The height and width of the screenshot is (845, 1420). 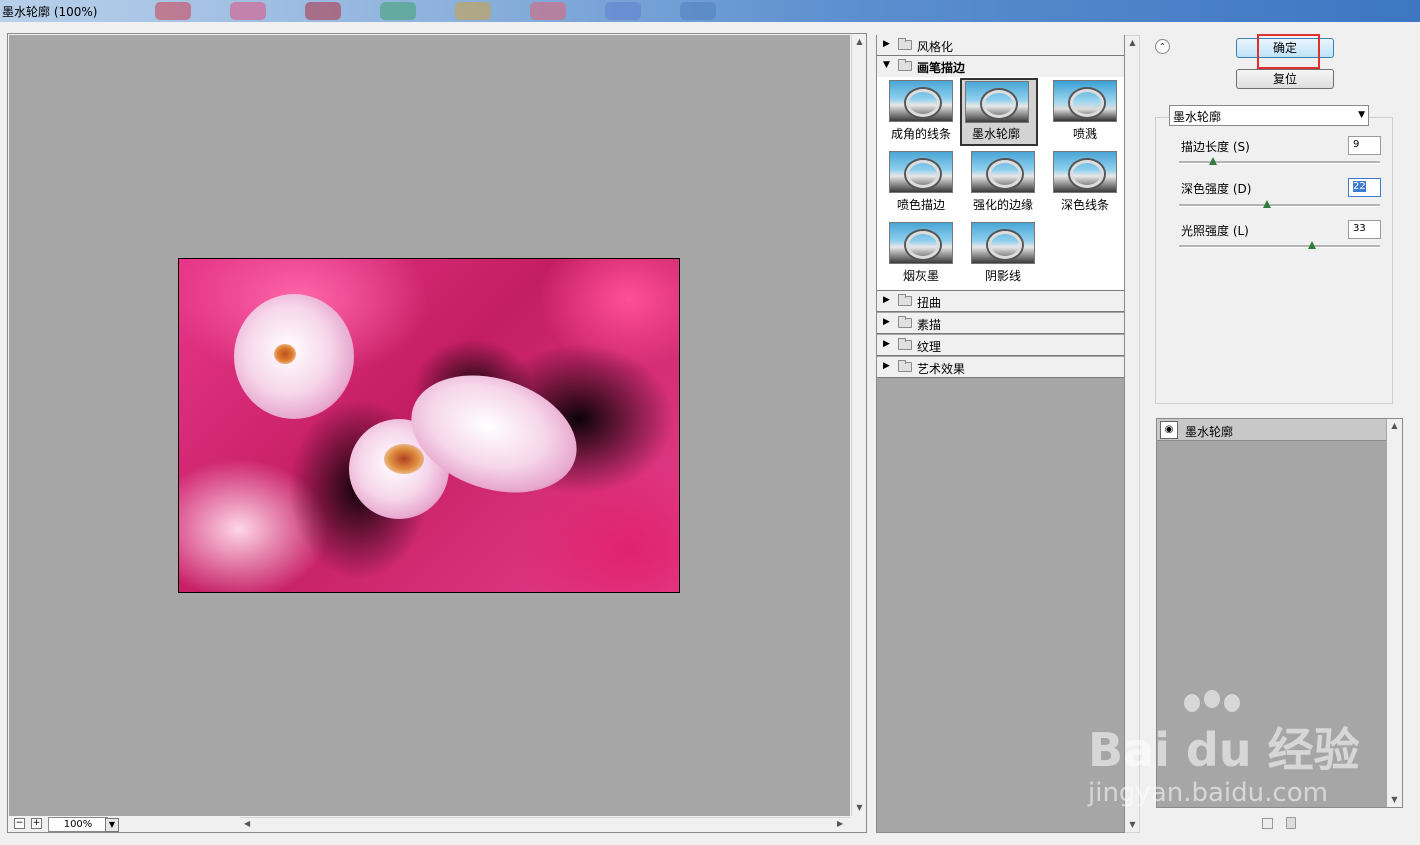 I want to click on zoom-out-button: −, so click(x=19, y=823).